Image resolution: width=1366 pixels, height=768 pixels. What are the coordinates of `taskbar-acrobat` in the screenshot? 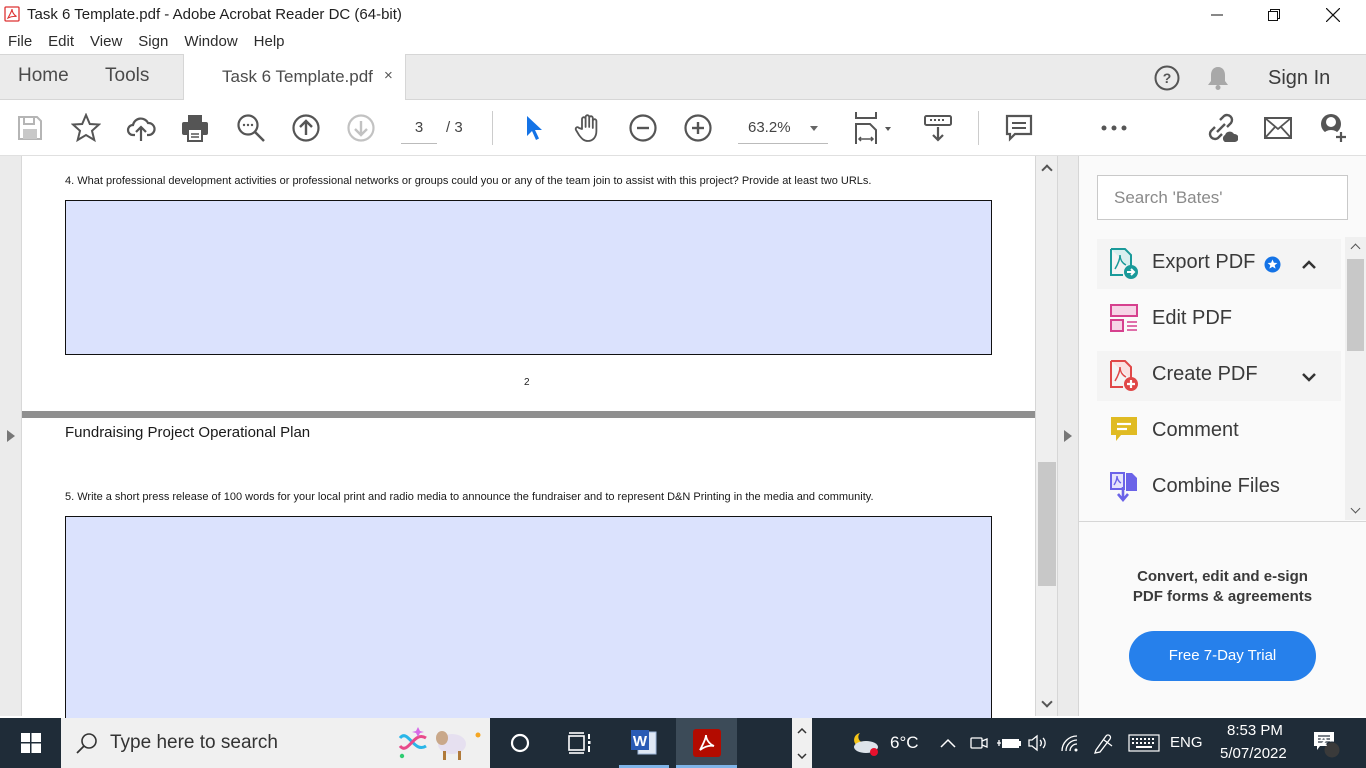 It's located at (706, 743).